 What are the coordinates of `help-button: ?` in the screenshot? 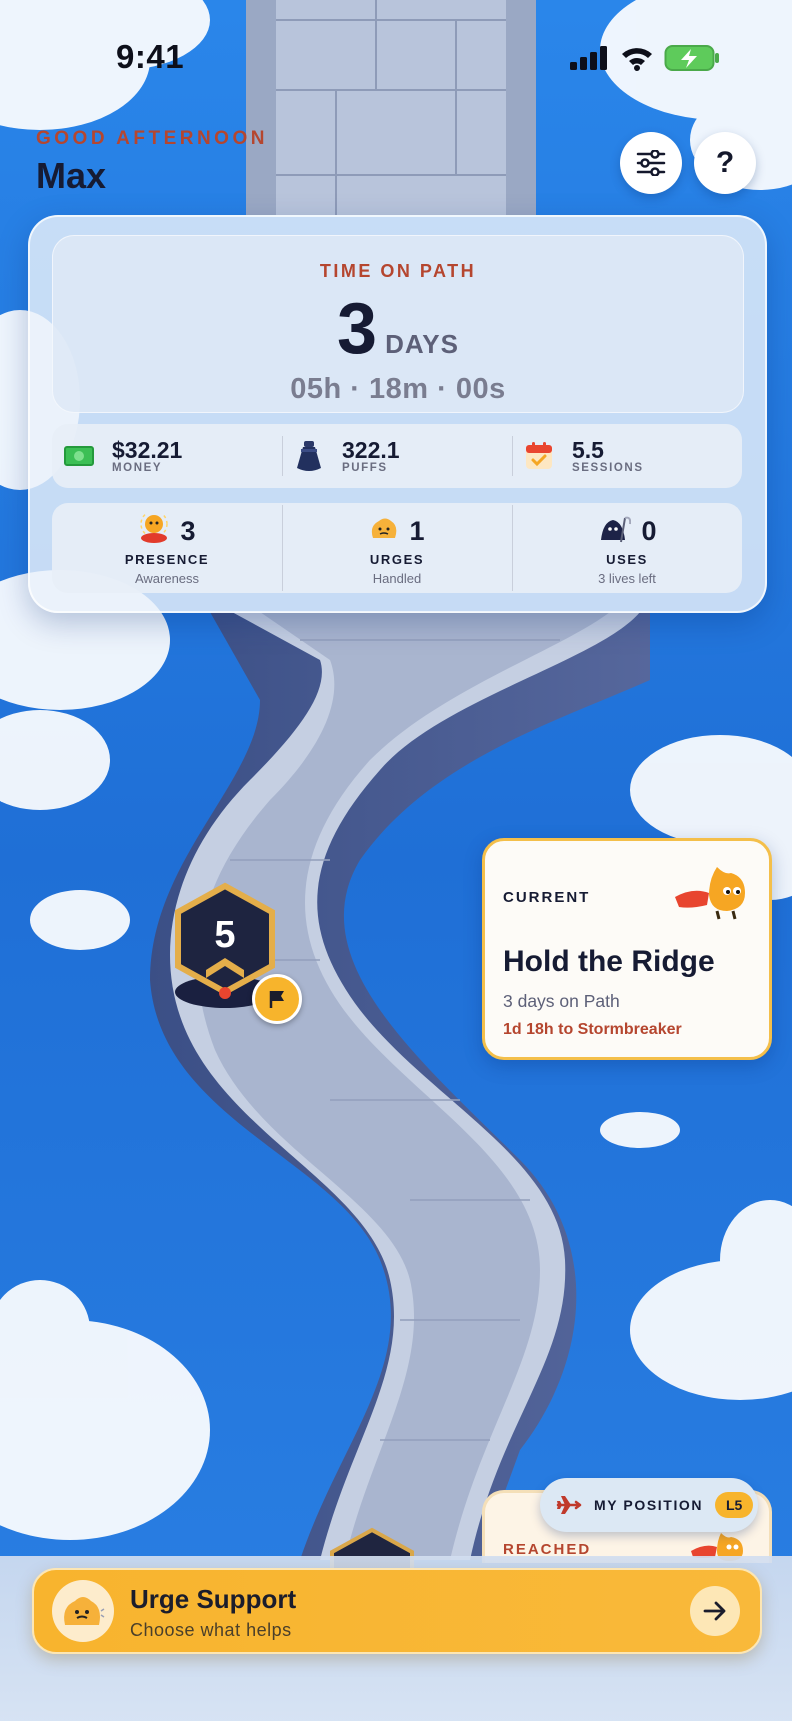 It's located at (725, 163).